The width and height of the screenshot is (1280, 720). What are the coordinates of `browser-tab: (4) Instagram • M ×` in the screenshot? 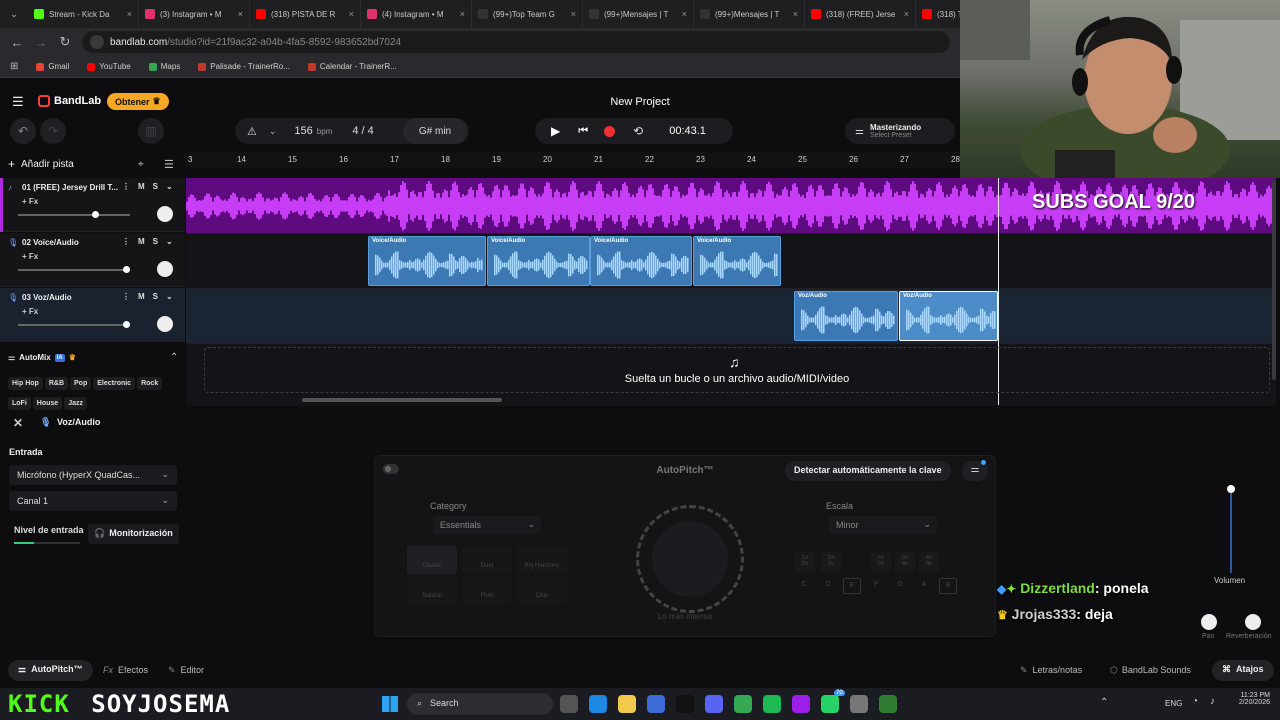 It's located at (416, 14).